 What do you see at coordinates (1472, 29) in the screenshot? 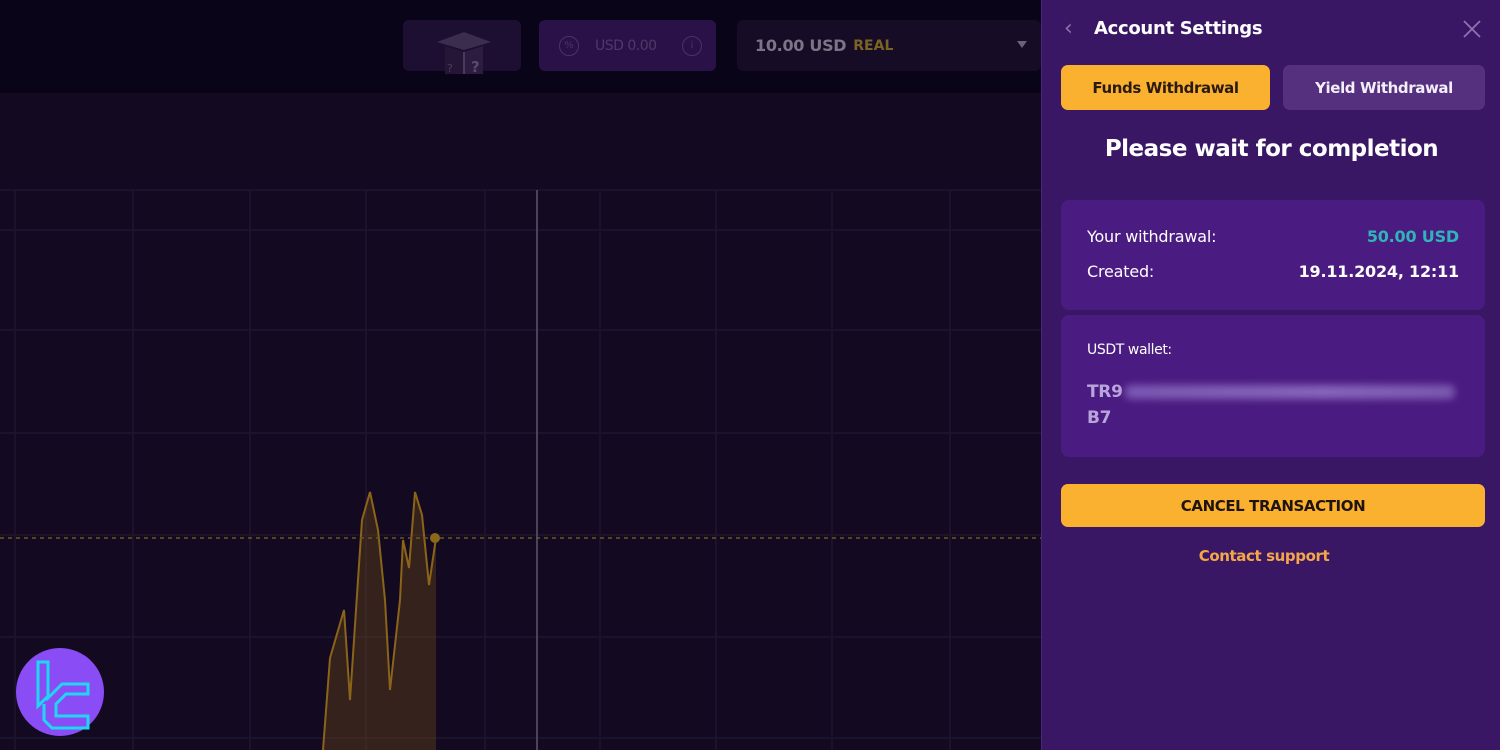
I see `close-icon` at bounding box center [1472, 29].